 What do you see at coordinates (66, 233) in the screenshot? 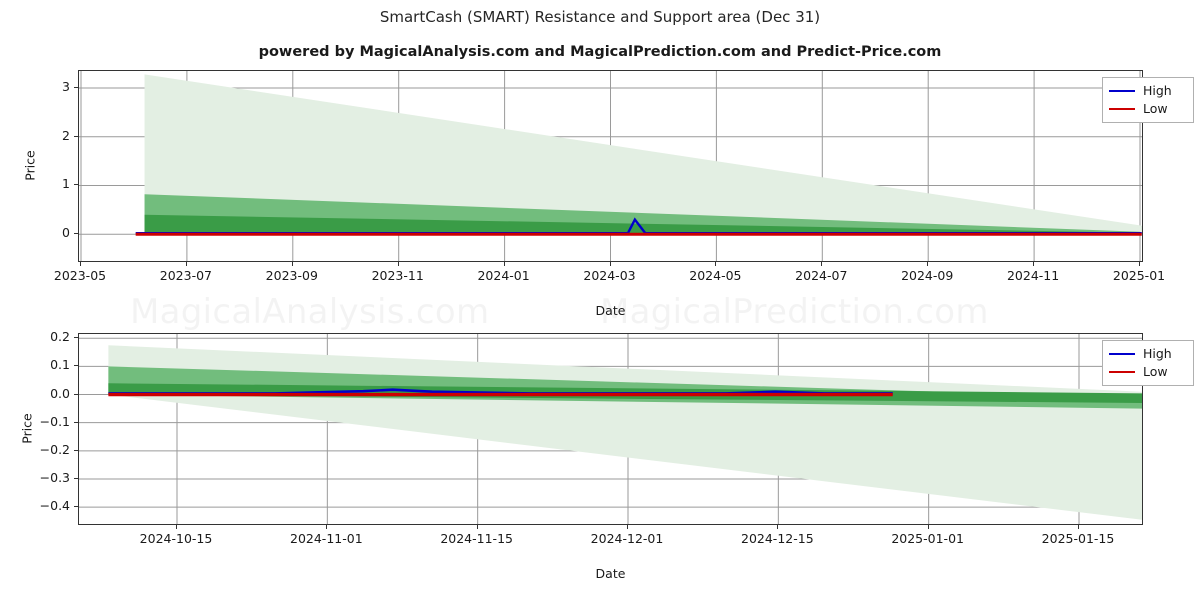
I see `y-tick-label: 0` at bounding box center [66, 233].